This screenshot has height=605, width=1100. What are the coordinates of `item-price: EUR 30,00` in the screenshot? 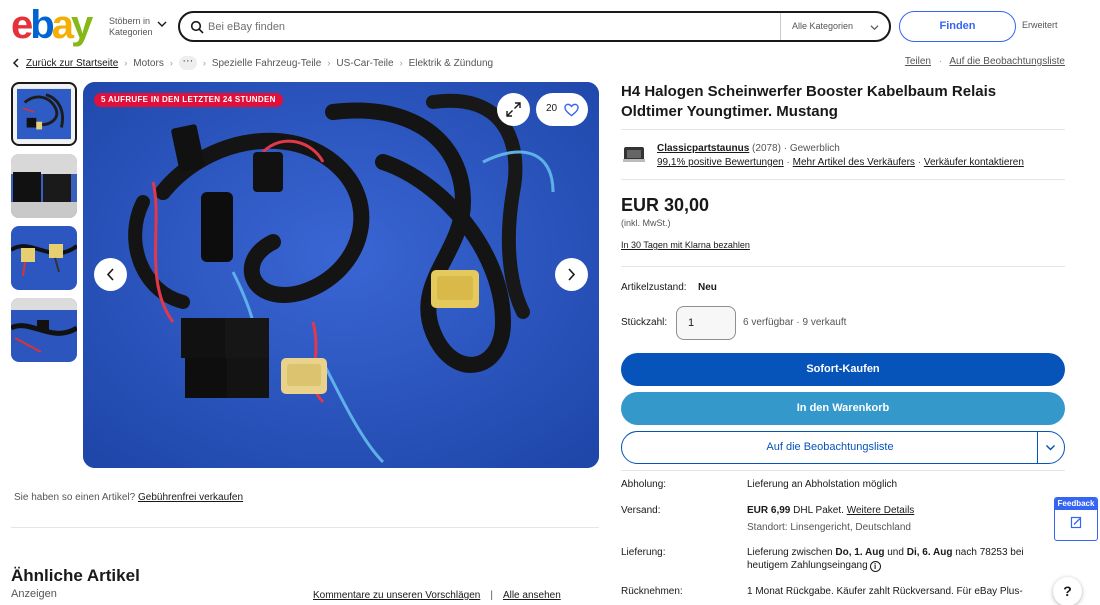 It's located at (665, 205).